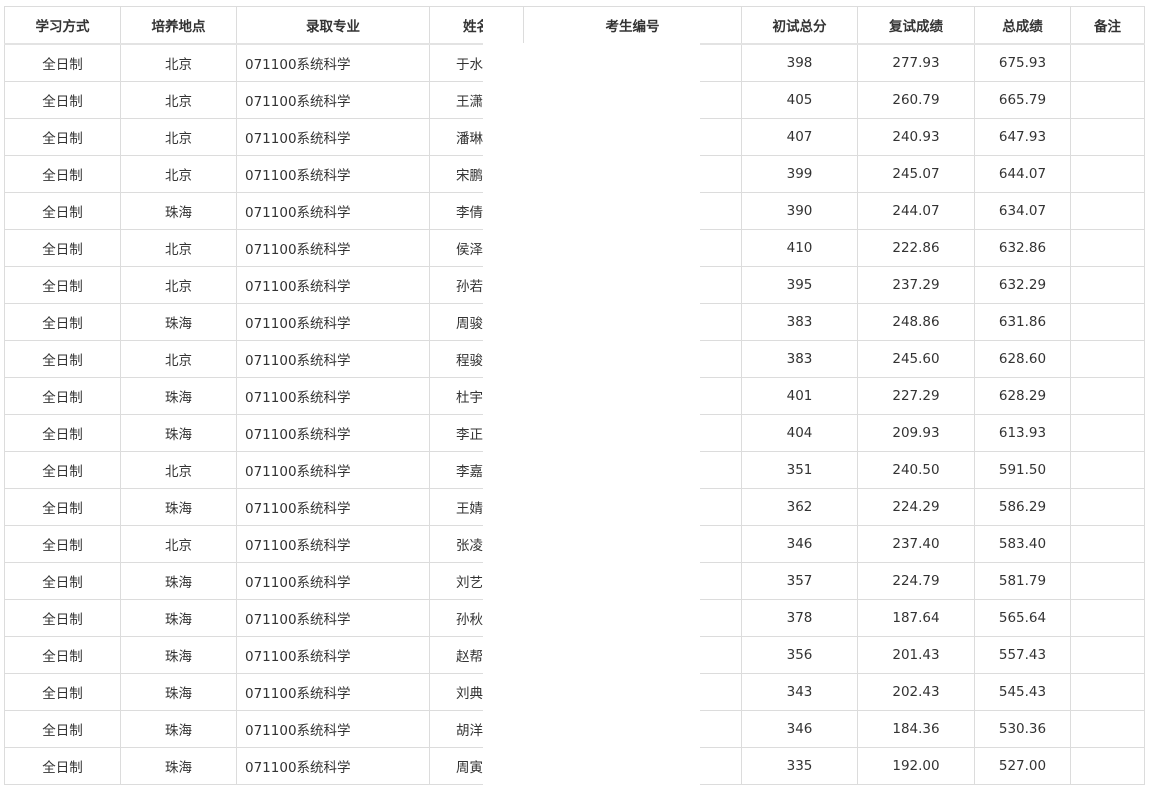 Image resolution: width=1153 pixels, height=794 pixels. I want to click on cell-total-score: 631.86, so click(1022, 322).